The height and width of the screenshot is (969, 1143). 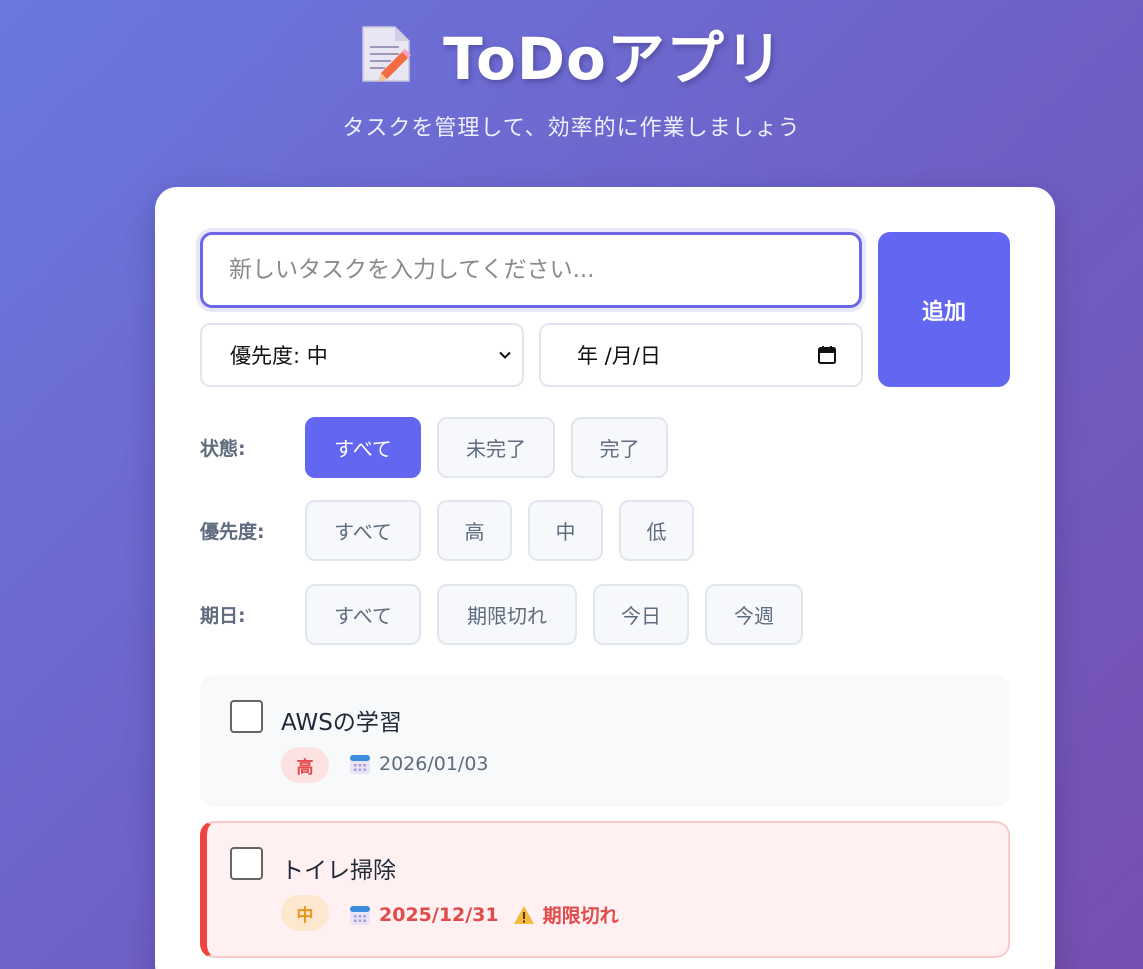 I want to click on todo-due: 2025/12/31 期限切れ, so click(x=484, y=914).